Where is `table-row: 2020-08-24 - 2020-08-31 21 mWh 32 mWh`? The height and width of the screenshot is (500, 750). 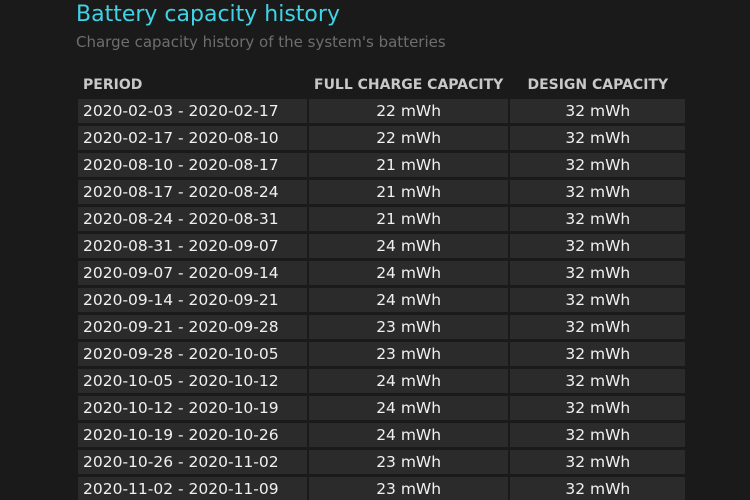
table-row: 2020-08-24 - 2020-08-31 21 mWh 32 mWh is located at coordinates (382, 219).